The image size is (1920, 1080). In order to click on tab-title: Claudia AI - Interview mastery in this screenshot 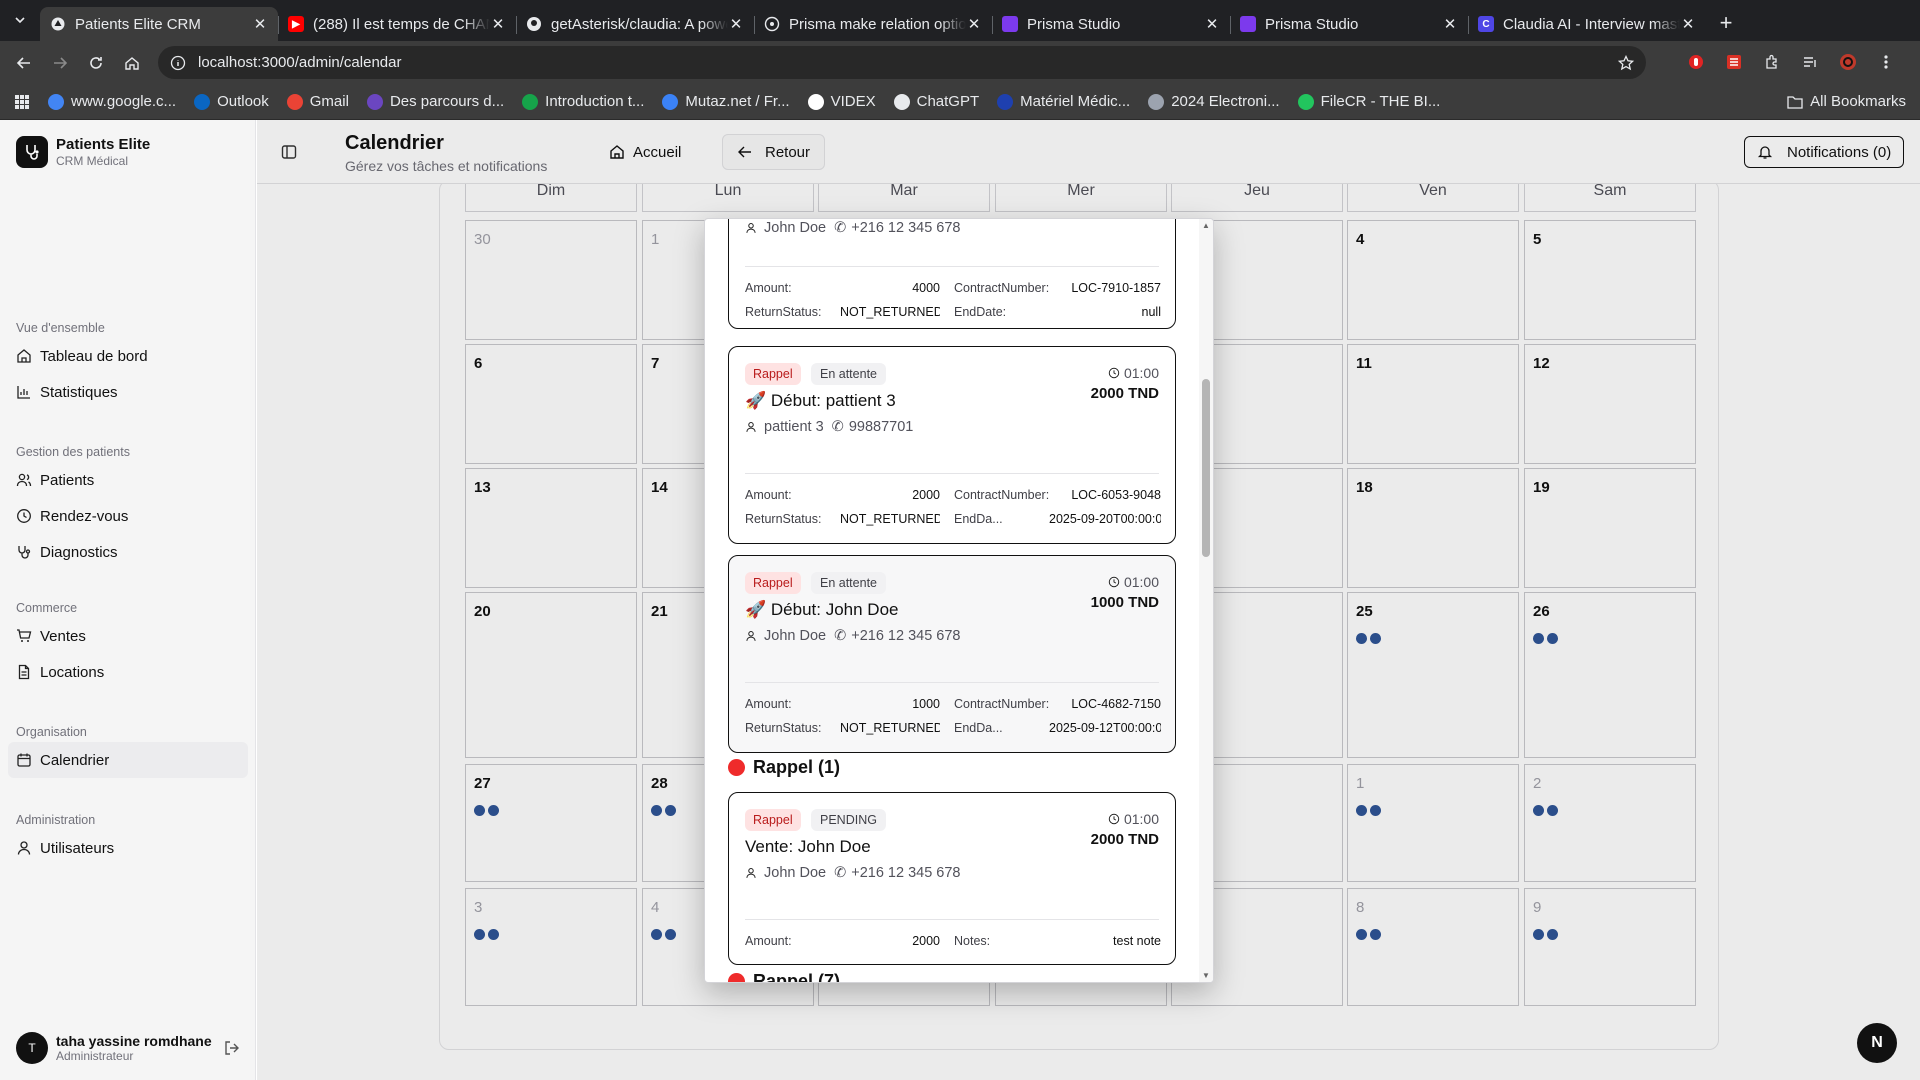, I will do `click(1591, 24)`.